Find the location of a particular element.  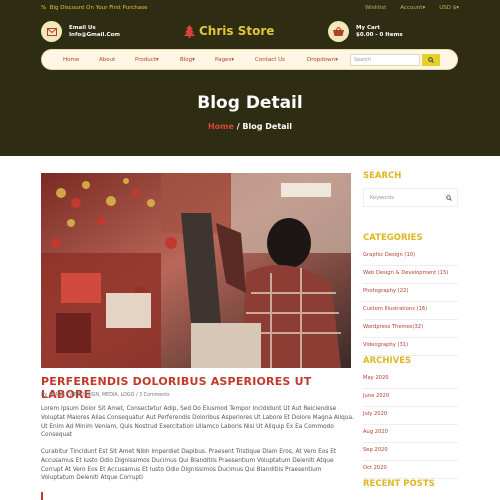

tree-icon is located at coordinates (189, 31).